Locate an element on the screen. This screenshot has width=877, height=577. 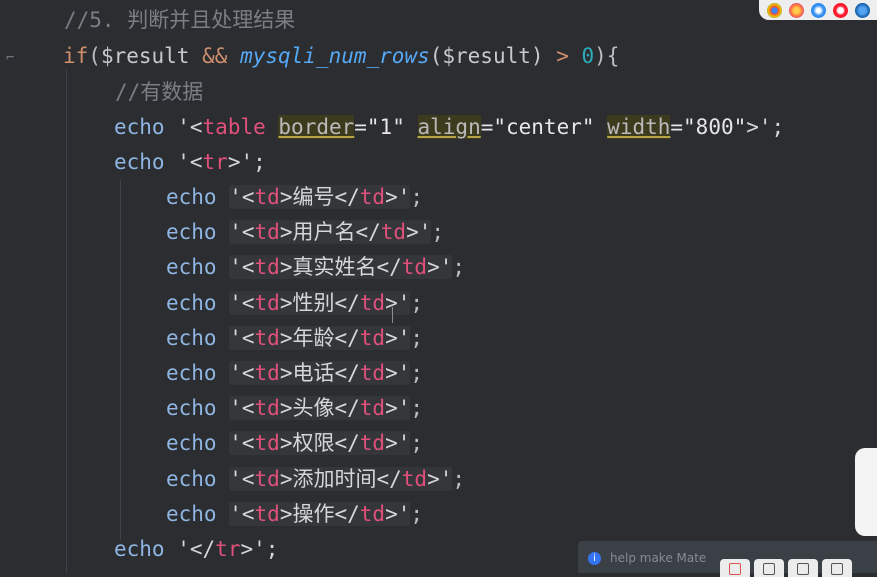
align-value: ="center" is located at coordinates (537, 127).